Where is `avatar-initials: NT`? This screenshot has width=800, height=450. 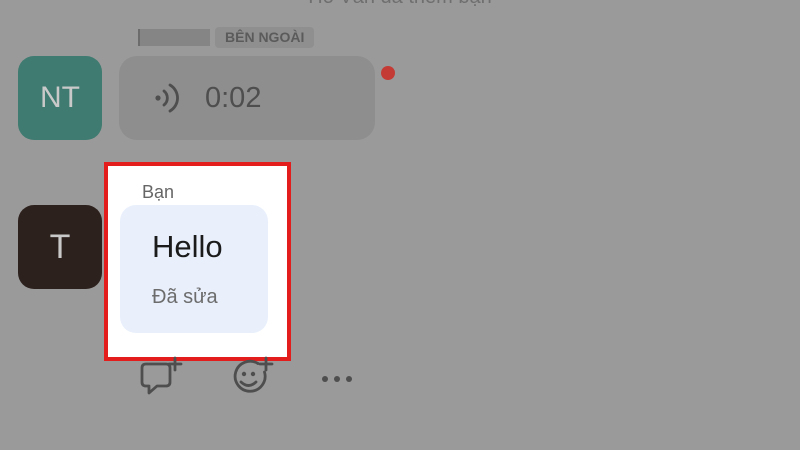
avatar-initials: NT is located at coordinates (60, 97).